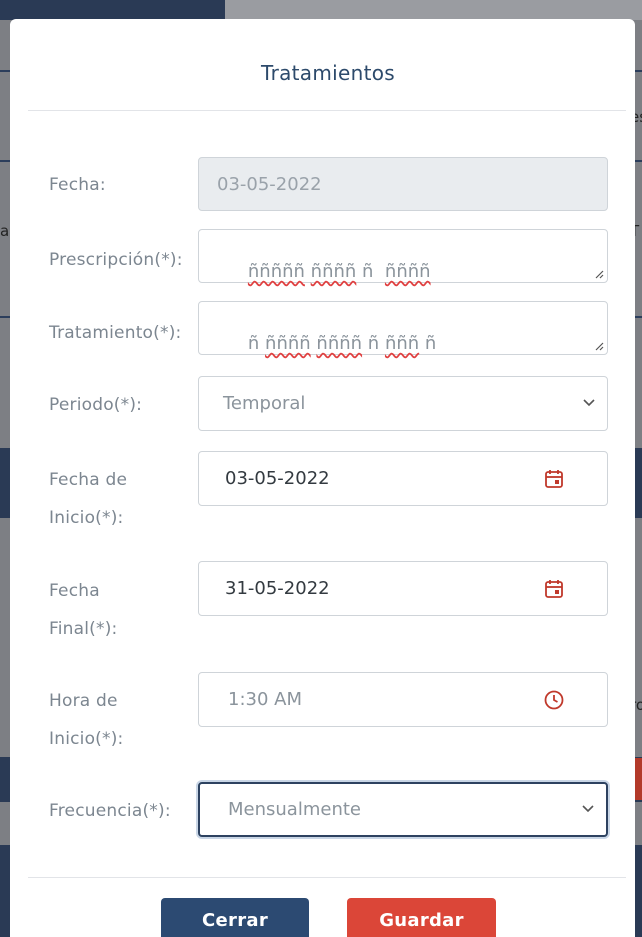 This screenshot has height=937, width=642. What do you see at coordinates (403, 256) in the screenshot?
I see `prescripcion-textarea: ñññññ ññññ ñ ññññ` at bounding box center [403, 256].